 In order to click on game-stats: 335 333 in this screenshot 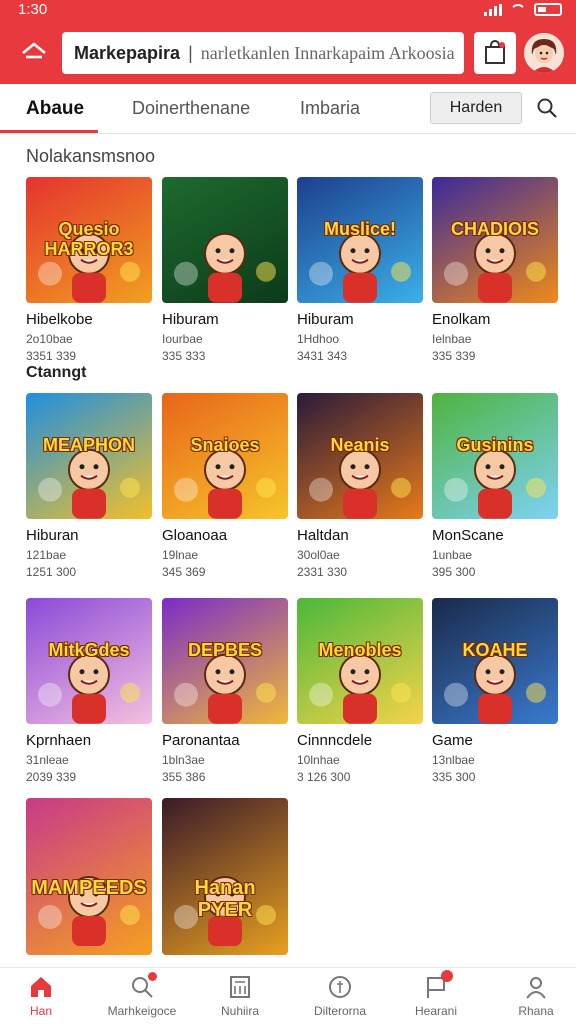, I will do `click(184, 356)`.